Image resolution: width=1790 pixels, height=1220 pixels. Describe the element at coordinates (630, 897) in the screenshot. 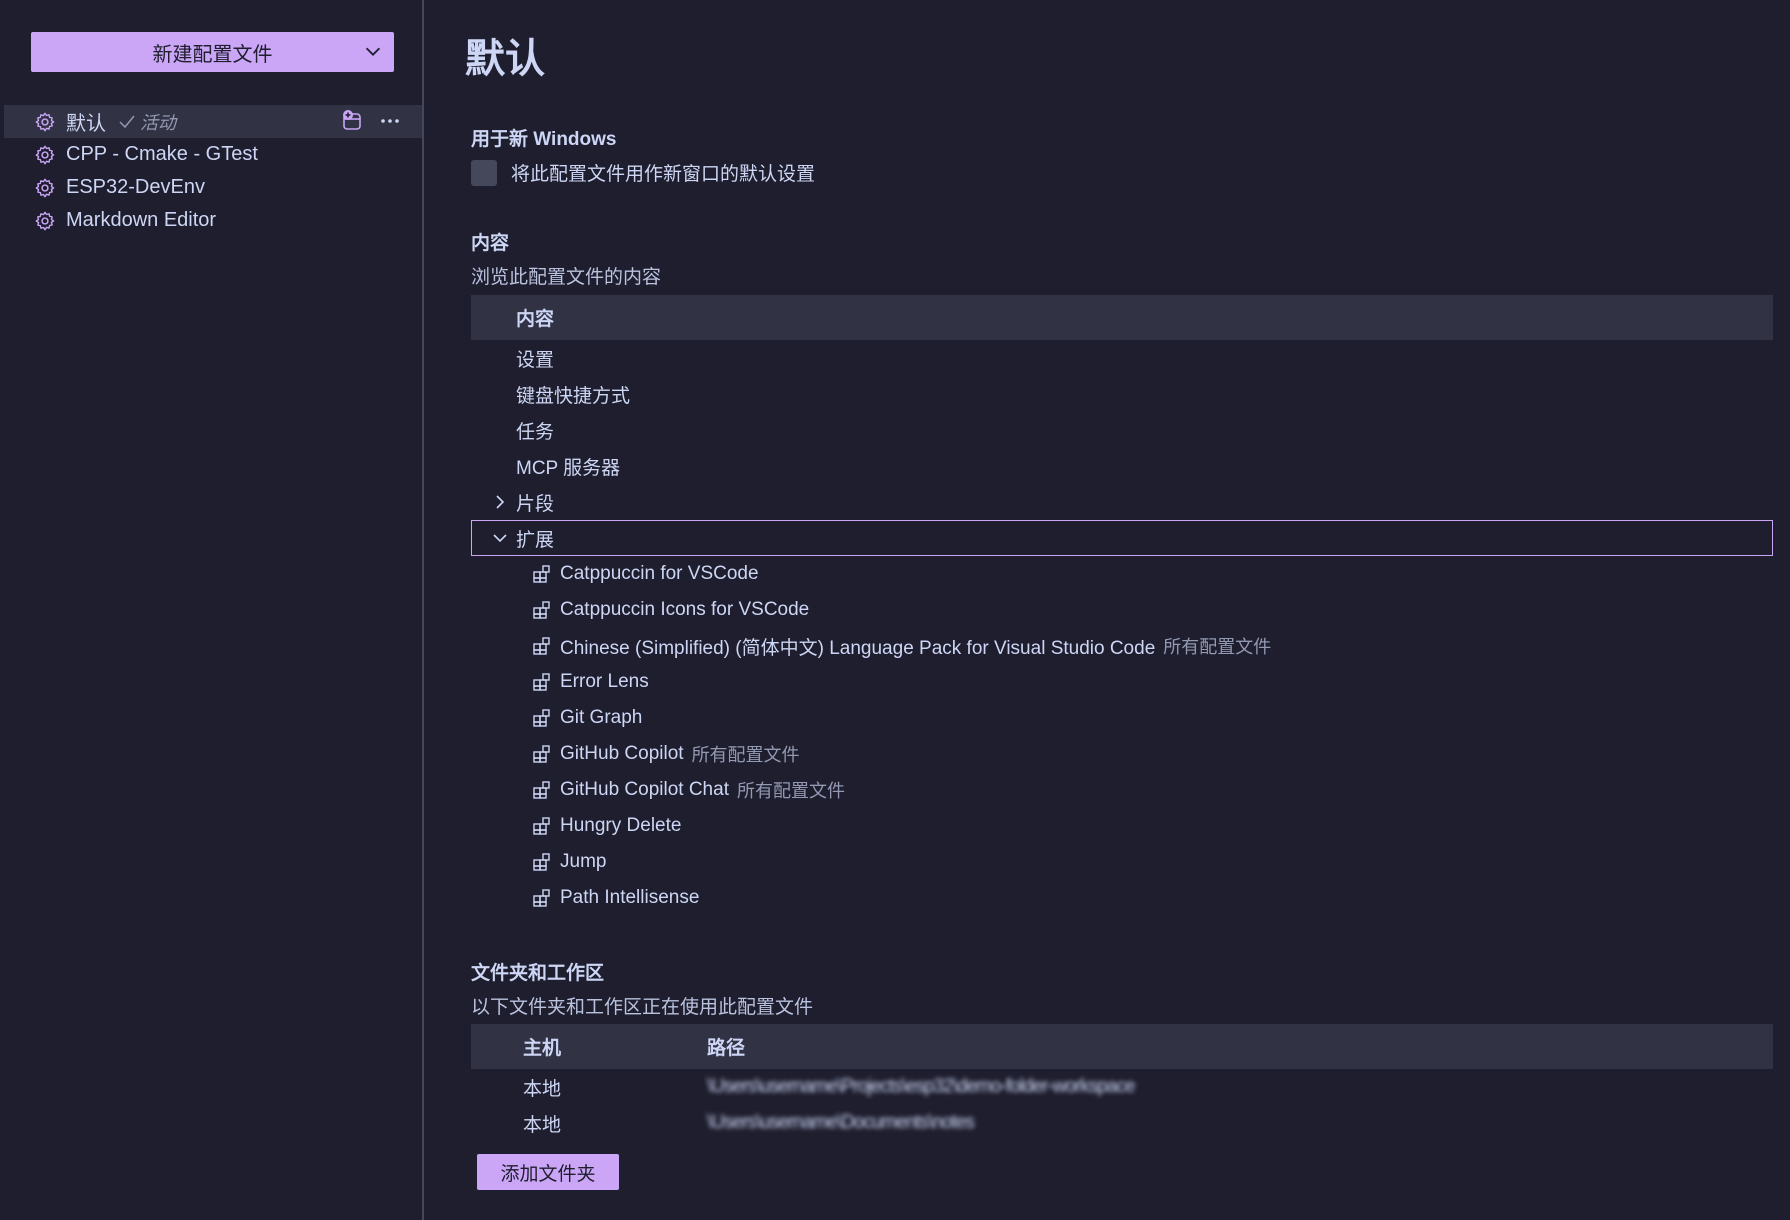

I see `extension-name: Path Intellisense` at that location.